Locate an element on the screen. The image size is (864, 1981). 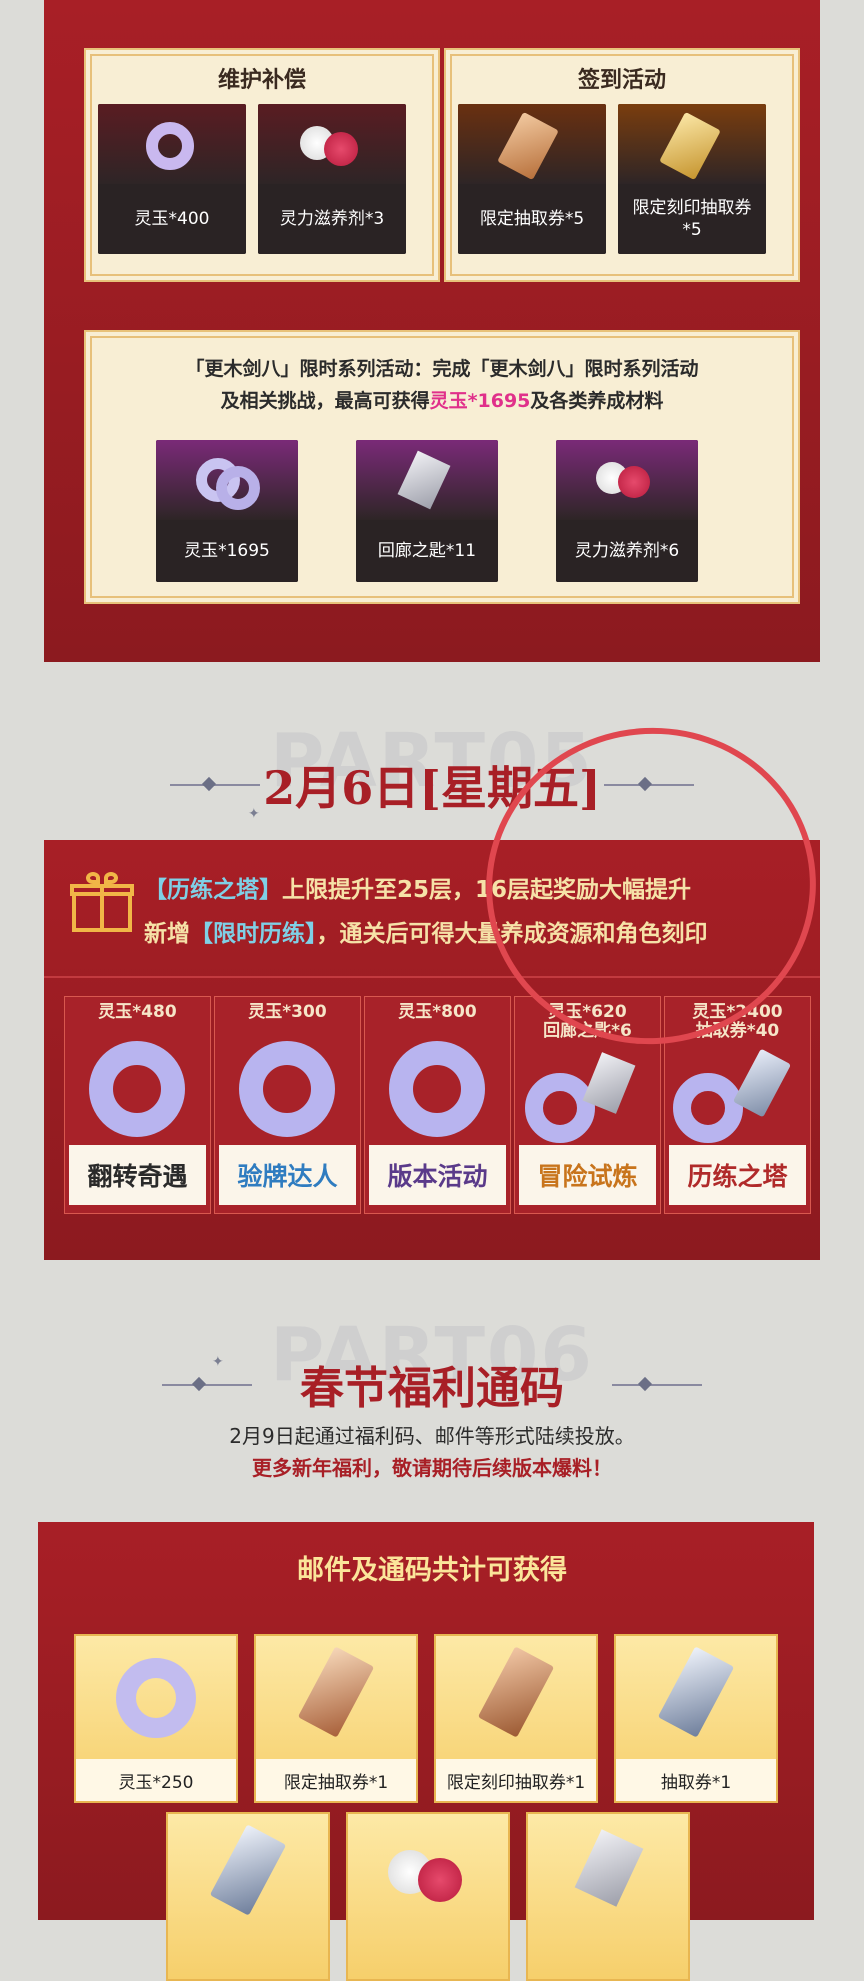
key-tag-icon is located at coordinates (609, 1868).